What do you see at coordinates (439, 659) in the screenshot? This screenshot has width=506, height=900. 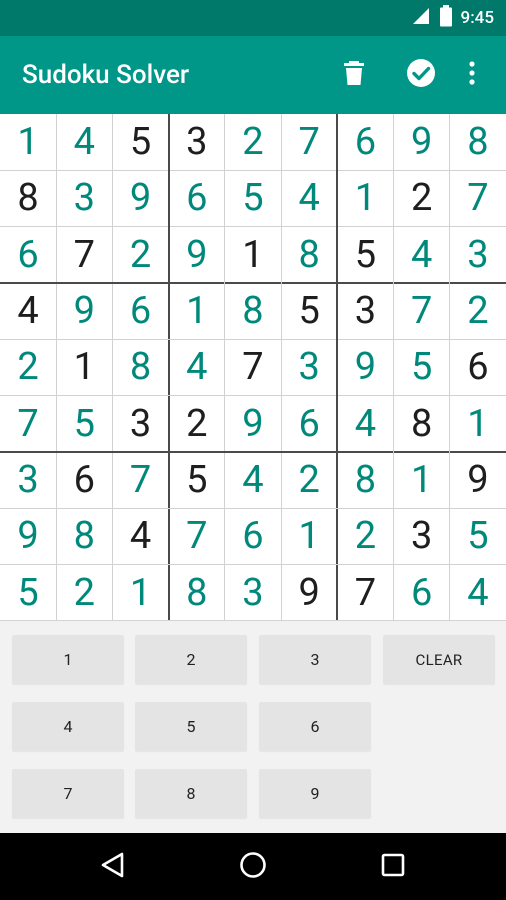 I see `clear-button: CLEAR` at bounding box center [439, 659].